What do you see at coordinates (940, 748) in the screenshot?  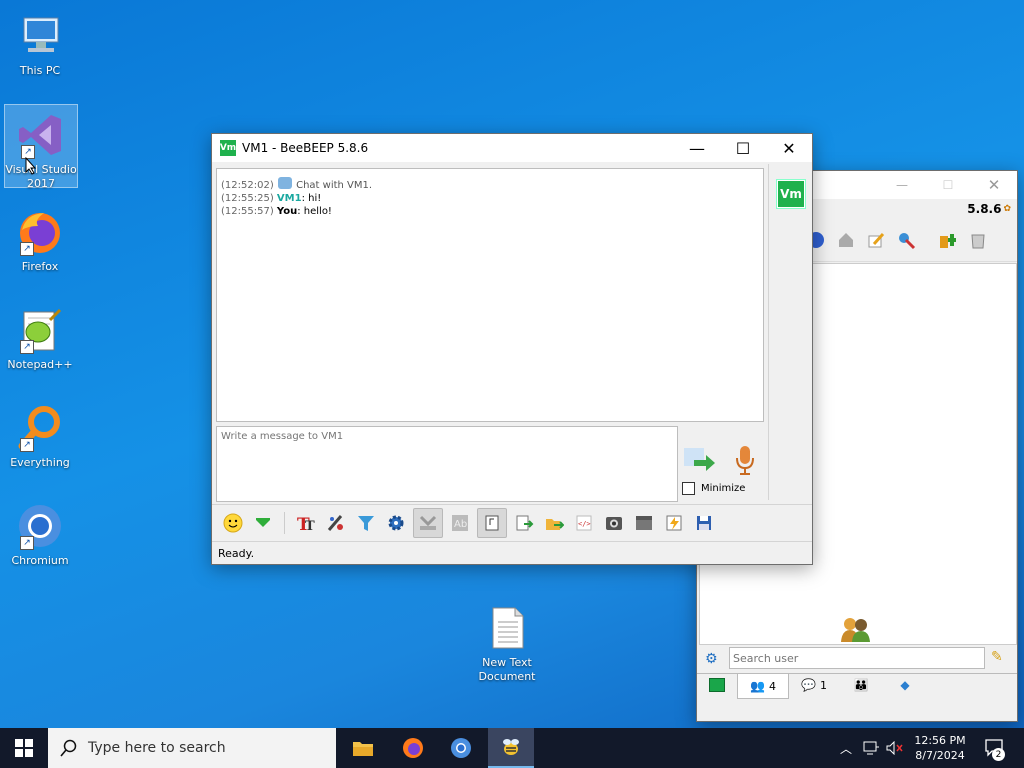 I see `clock: 12:56 PM 8/7/2024` at bounding box center [940, 748].